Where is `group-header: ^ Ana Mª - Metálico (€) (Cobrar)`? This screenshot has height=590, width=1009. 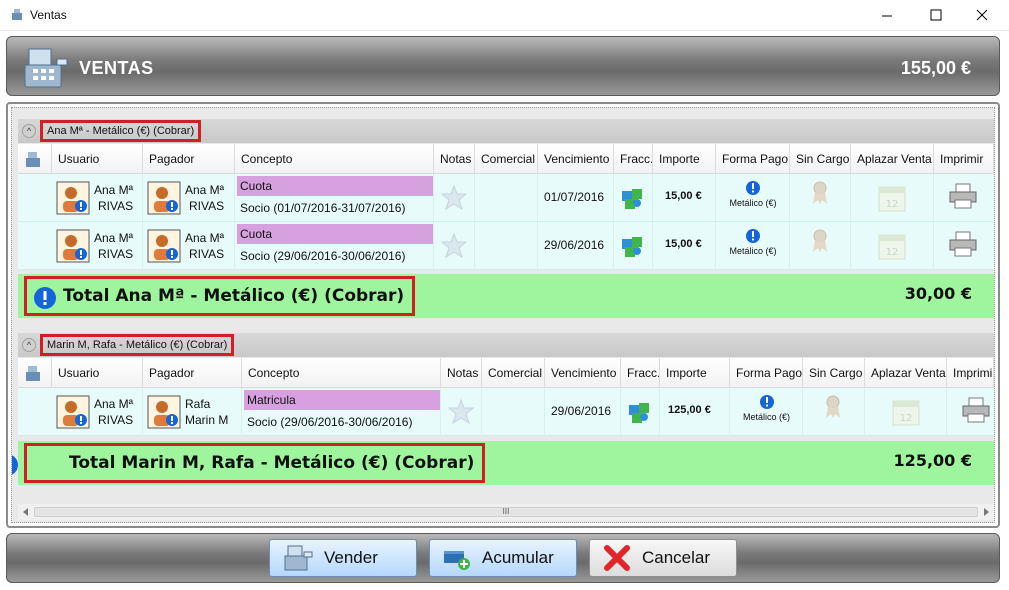
group-header: ^ Ana Mª - Metálico (€) (Cobrar) is located at coordinates (506, 131).